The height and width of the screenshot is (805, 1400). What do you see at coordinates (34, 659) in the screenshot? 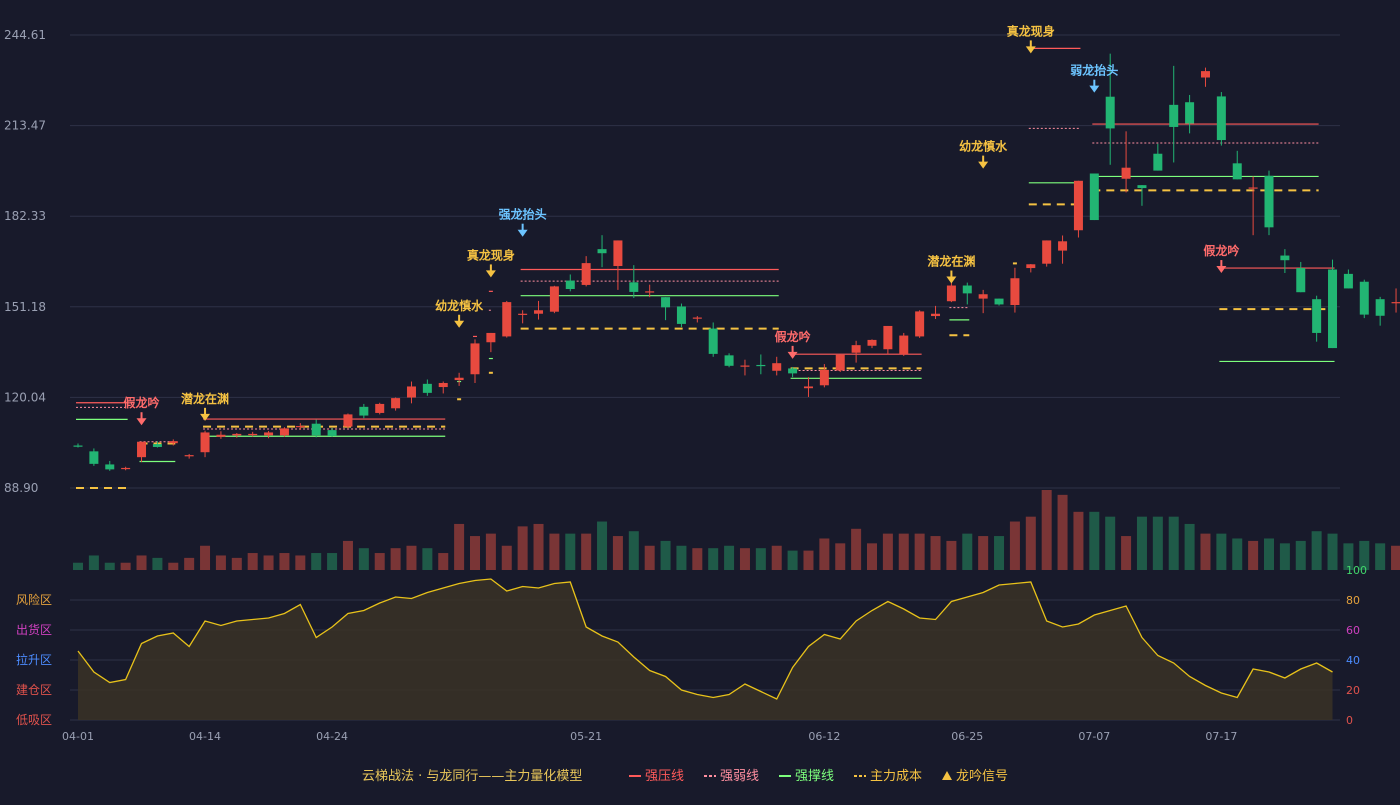
I see `zone-label: 拉升区` at bounding box center [34, 659].